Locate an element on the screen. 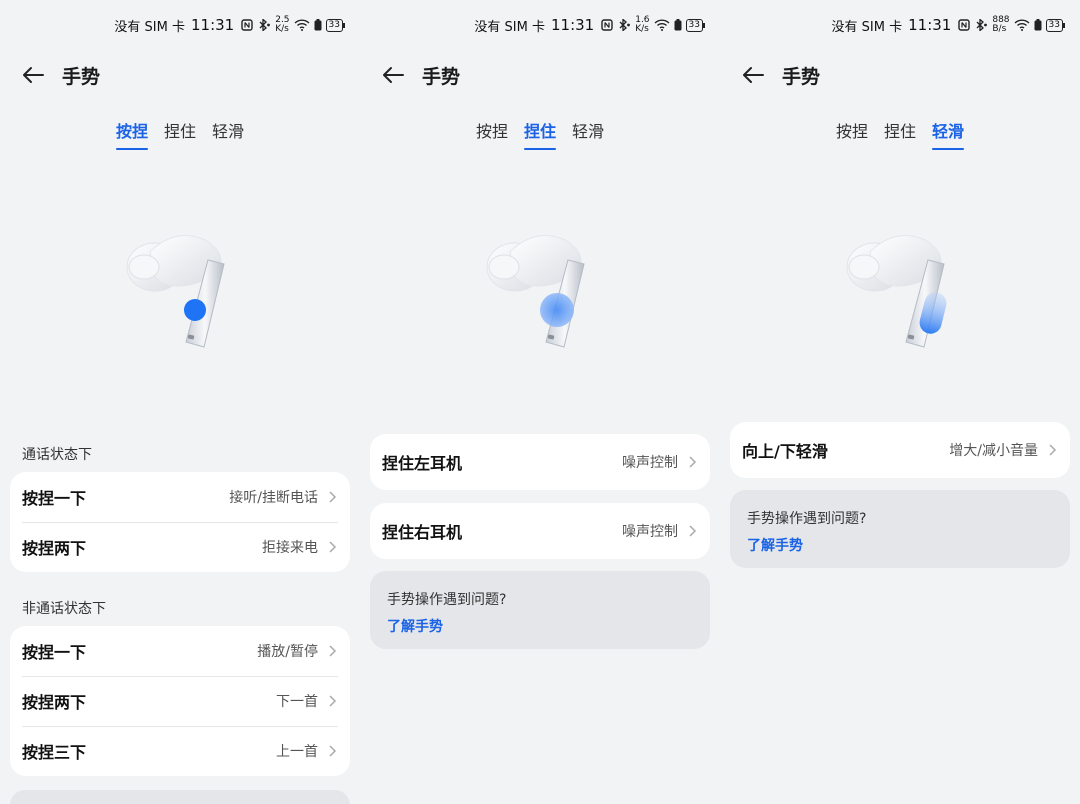 The height and width of the screenshot is (804, 1080). list-item-noncall-press-twice: 按捏两下 下一首 is located at coordinates (180, 701).